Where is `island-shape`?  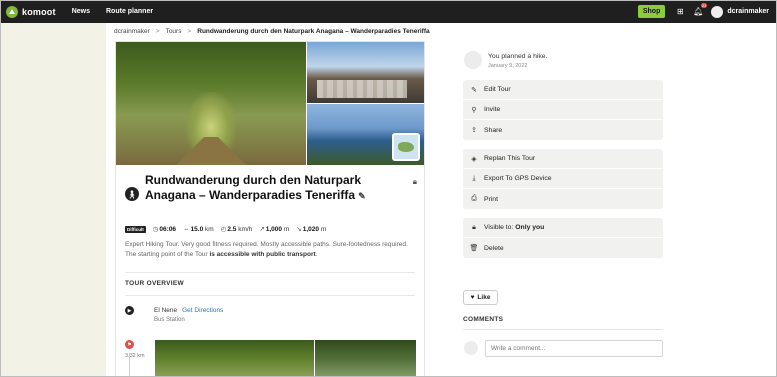
island-shape is located at coordinates (406, 147).